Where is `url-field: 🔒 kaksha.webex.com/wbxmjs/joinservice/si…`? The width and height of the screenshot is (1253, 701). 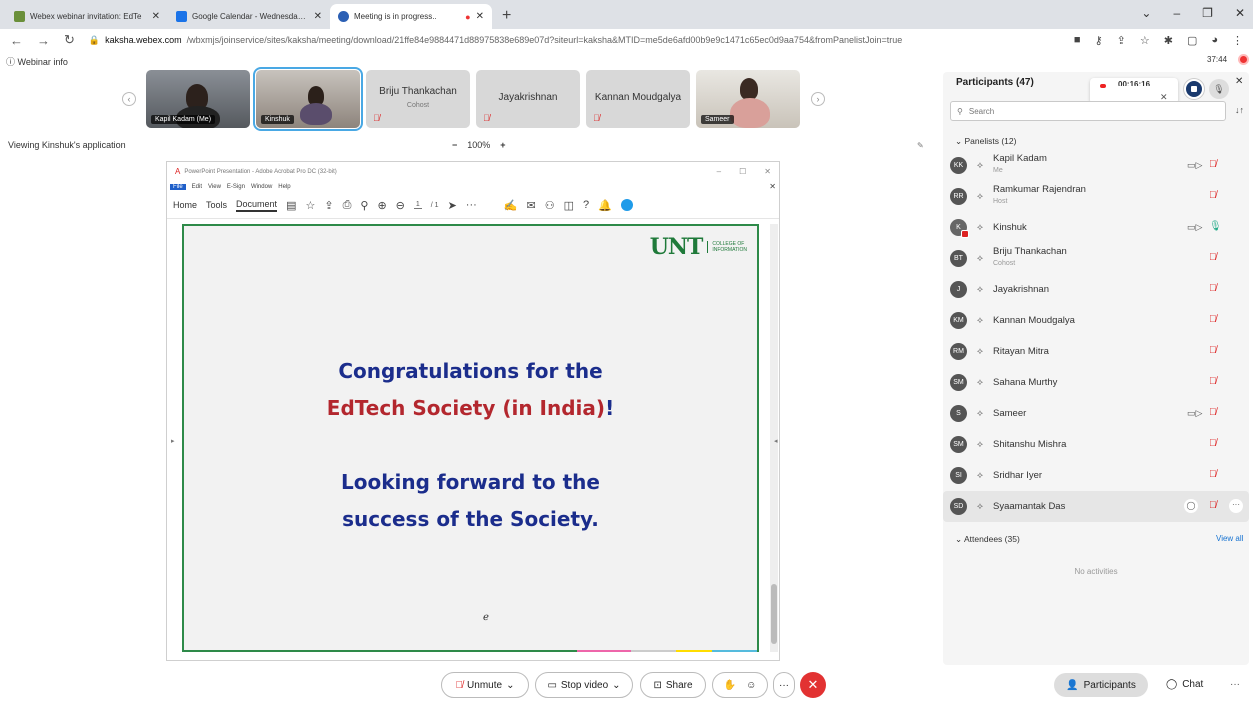 url-field: 🔒 kaksha.webex.com/wbxmjs/joinservice/si… is located at coordinates (574, 40).